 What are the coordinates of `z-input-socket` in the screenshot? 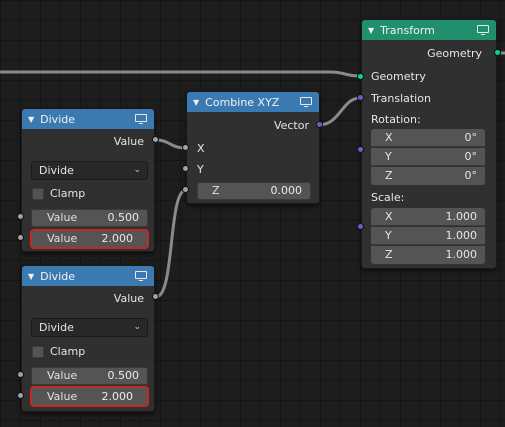 It's located at (185, 189).